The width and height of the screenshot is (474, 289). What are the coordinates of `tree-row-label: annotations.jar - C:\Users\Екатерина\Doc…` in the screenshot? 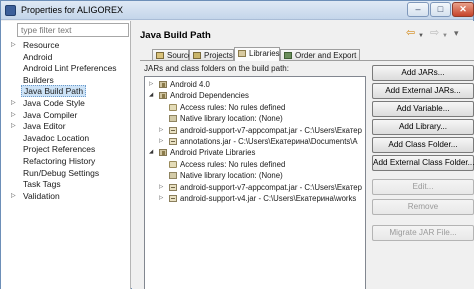 It's located at (269, 141).